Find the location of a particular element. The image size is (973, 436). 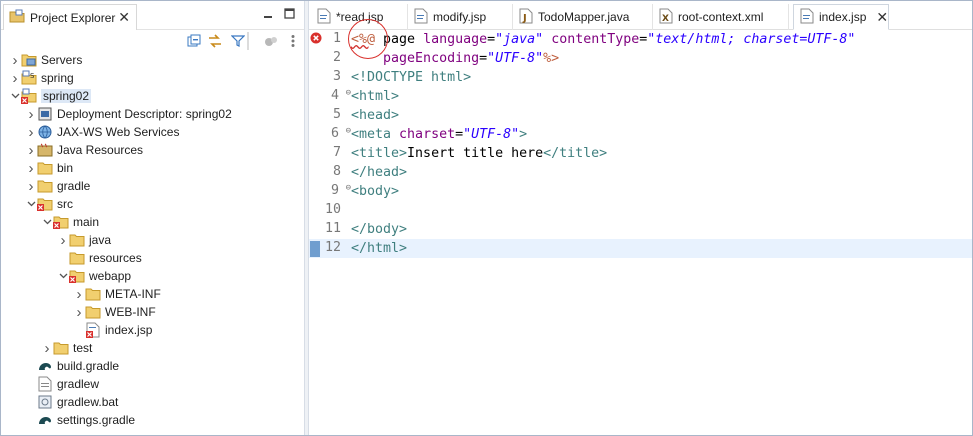

tab-project-explorer: Project Explorer ✕ is located at coordinates (70, 17).